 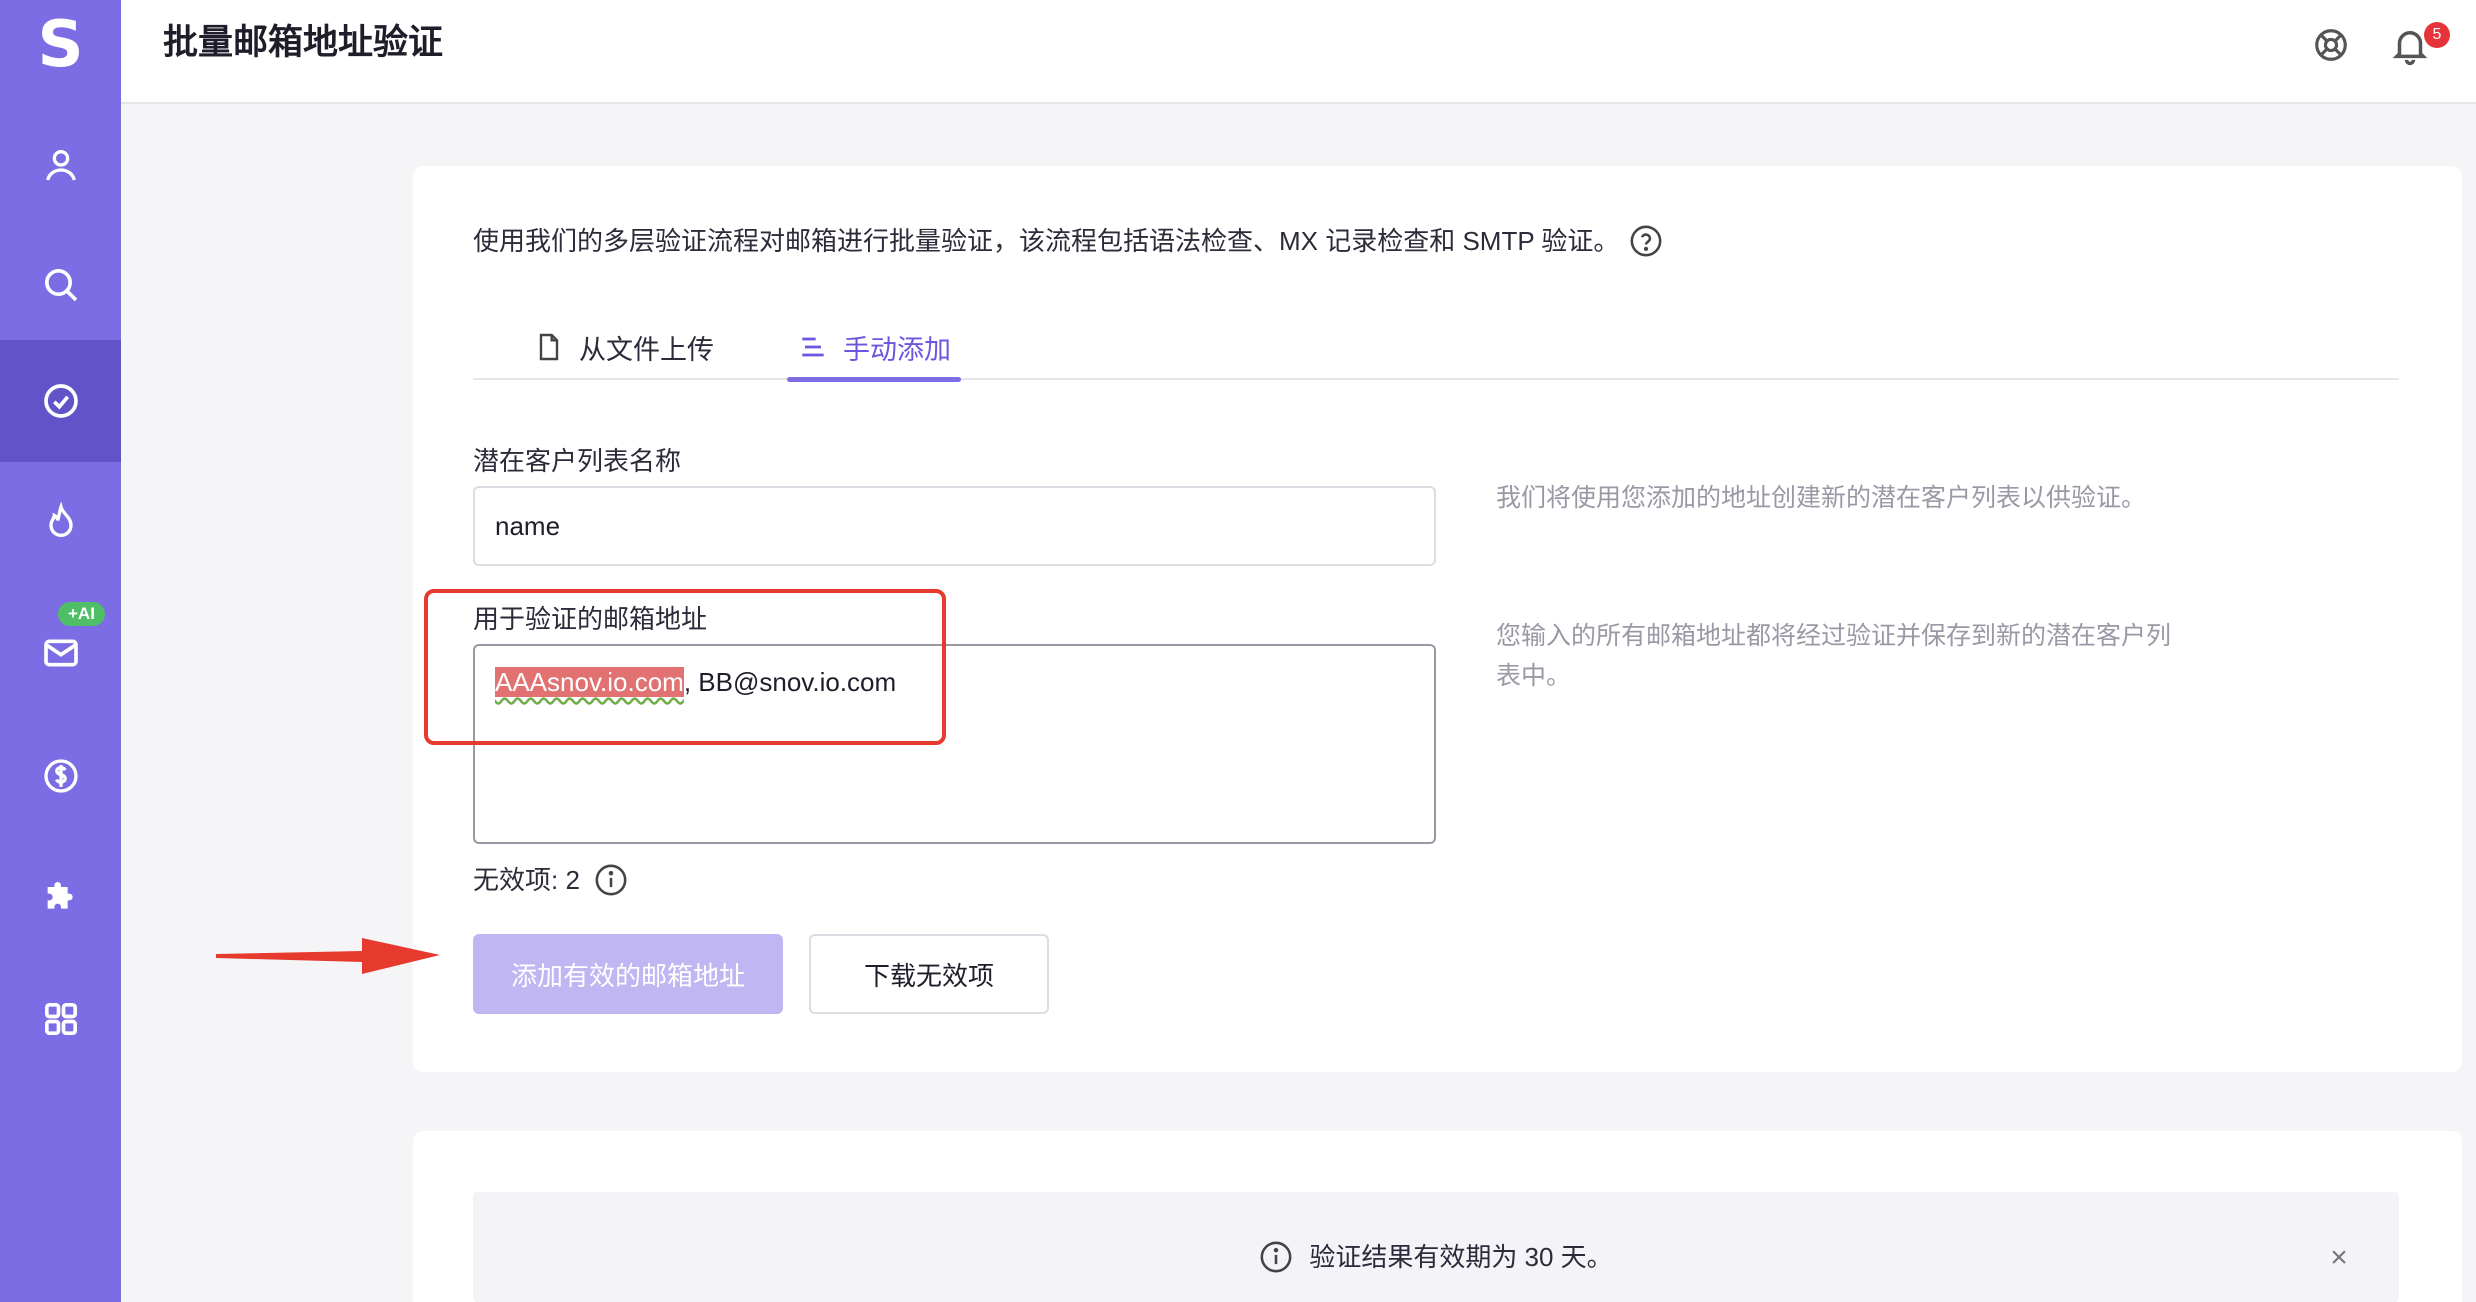 I want to click on validity-notice: 验证结果有效期为 30 天。 ×, so click(x=1436, y=1247).